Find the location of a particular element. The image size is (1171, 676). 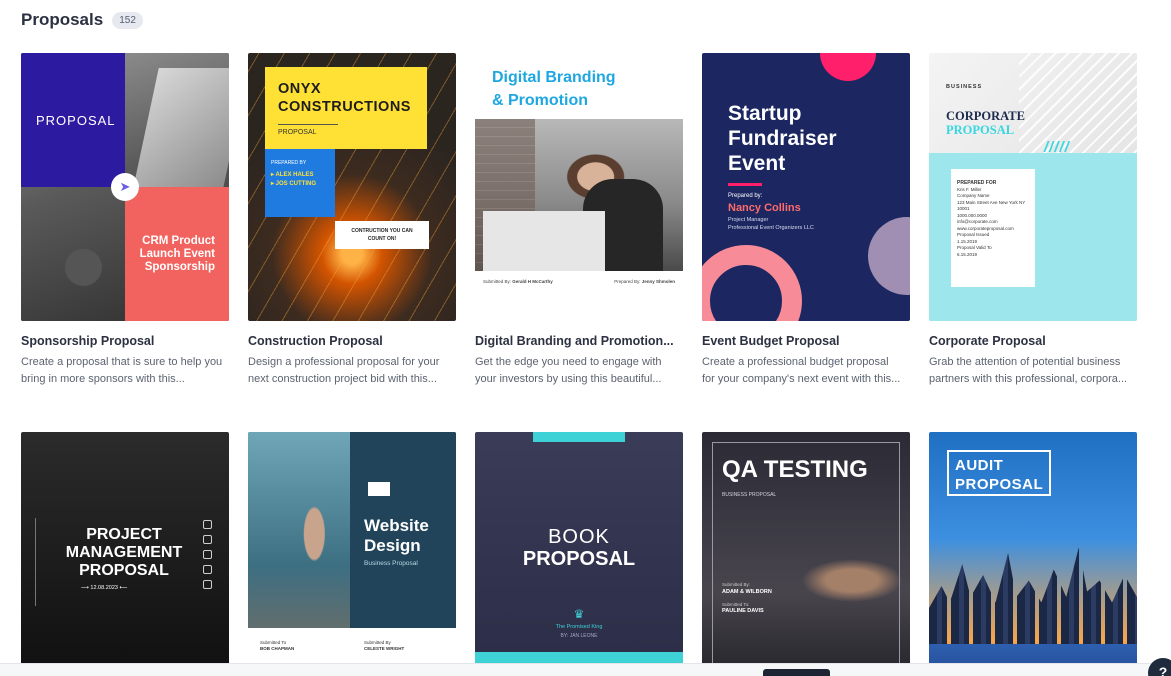

template-title: Construction Proposal is located at coordinates (352, 341).